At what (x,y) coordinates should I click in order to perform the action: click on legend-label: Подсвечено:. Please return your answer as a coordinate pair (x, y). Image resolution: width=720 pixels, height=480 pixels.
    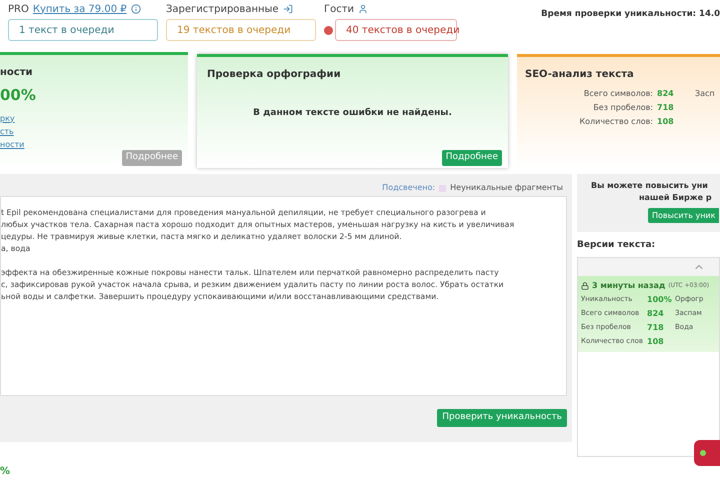
    Looking at the image, I should click on (409, 188).